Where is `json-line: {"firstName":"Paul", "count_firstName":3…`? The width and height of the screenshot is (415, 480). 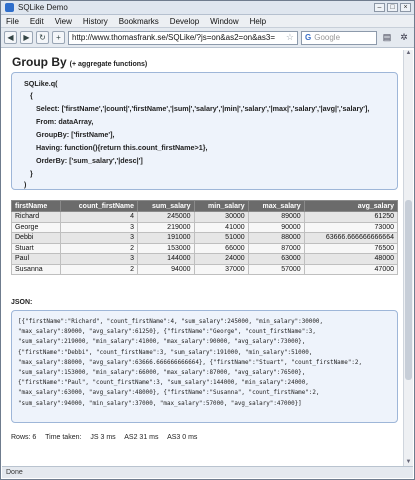 json-line: {"firstName":"Paul", "count_firstName":3… is located at coordinates (163, 383).